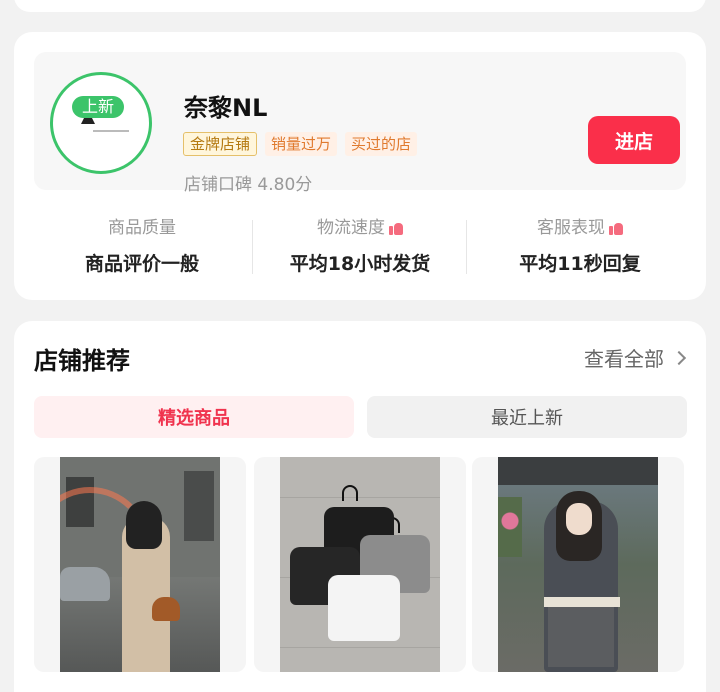  I want to click on rating-value: 4.80分, so click(285, 185).